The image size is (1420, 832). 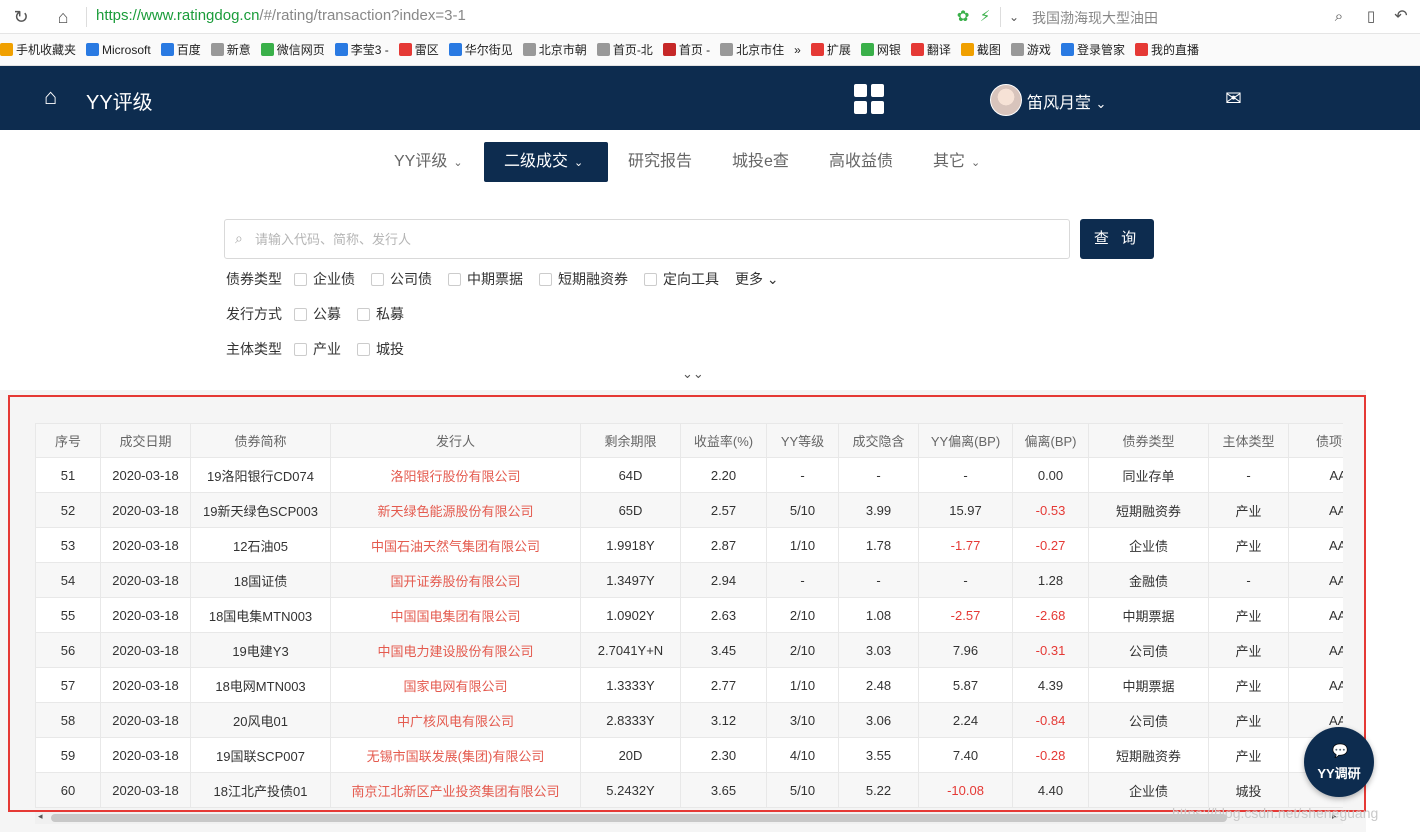 I want to click on checkbox-option: 产业, so click(x=317, y=349).